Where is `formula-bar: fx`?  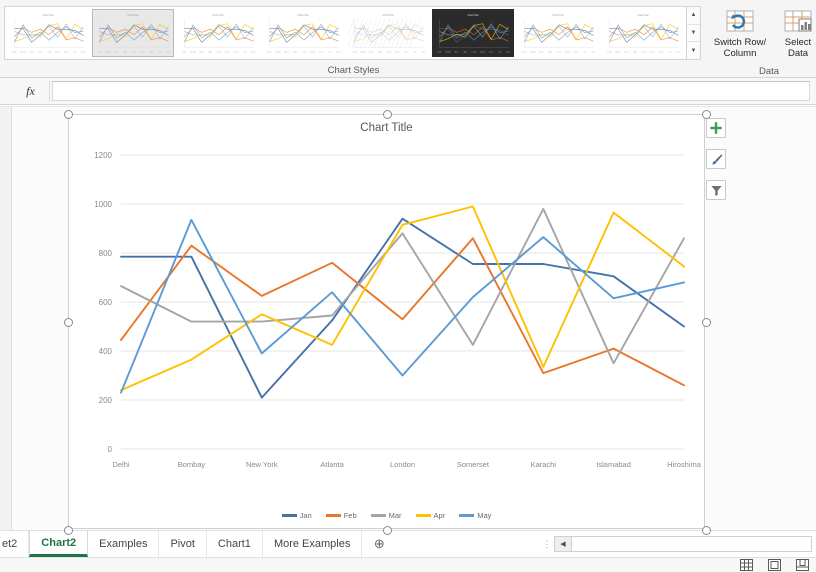 formula-bar: fx is located at coordinates (408, 91).